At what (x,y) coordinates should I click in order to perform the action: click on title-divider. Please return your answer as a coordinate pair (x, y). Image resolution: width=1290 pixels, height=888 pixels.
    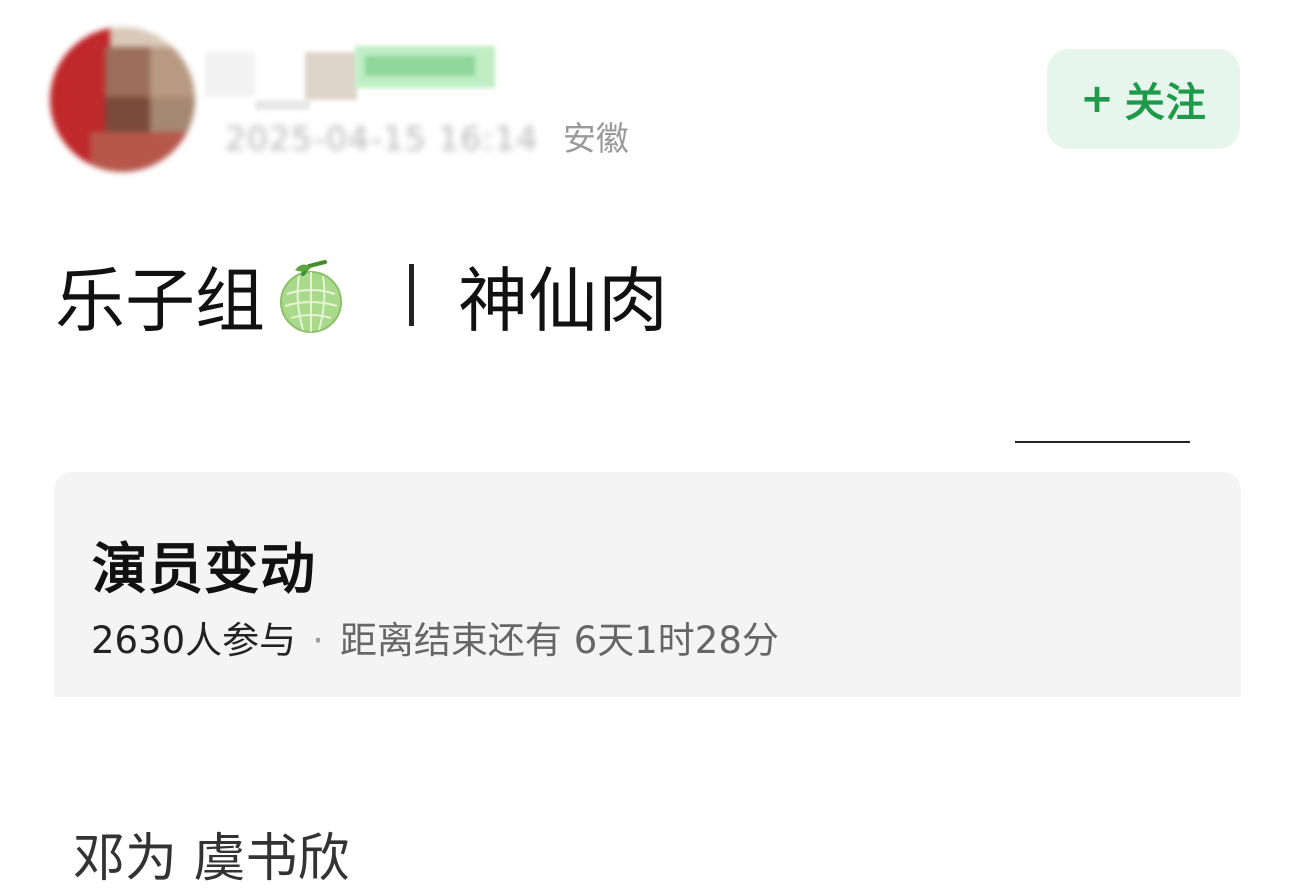
    Looking at the image, I should click on (411, 295).